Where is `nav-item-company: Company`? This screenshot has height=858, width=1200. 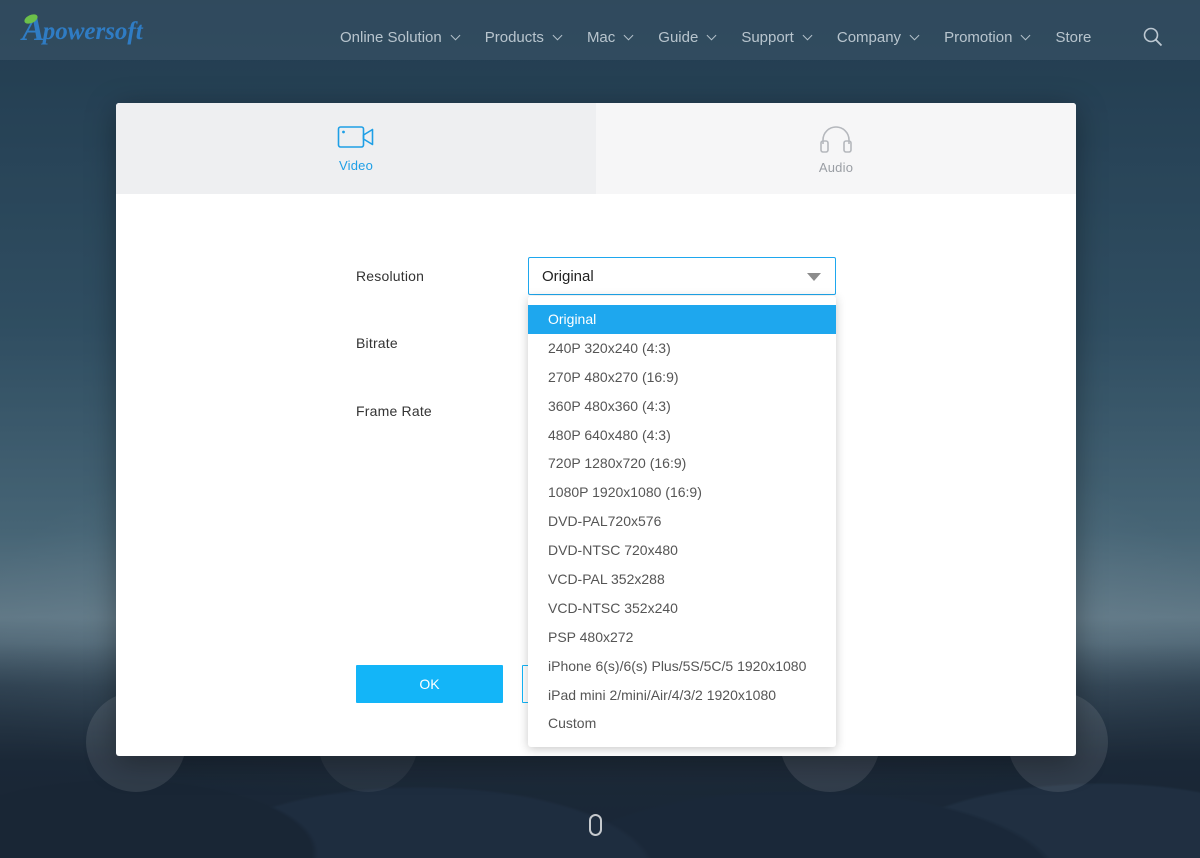 nav-item-company: Company is located at coordinates (878, 37).